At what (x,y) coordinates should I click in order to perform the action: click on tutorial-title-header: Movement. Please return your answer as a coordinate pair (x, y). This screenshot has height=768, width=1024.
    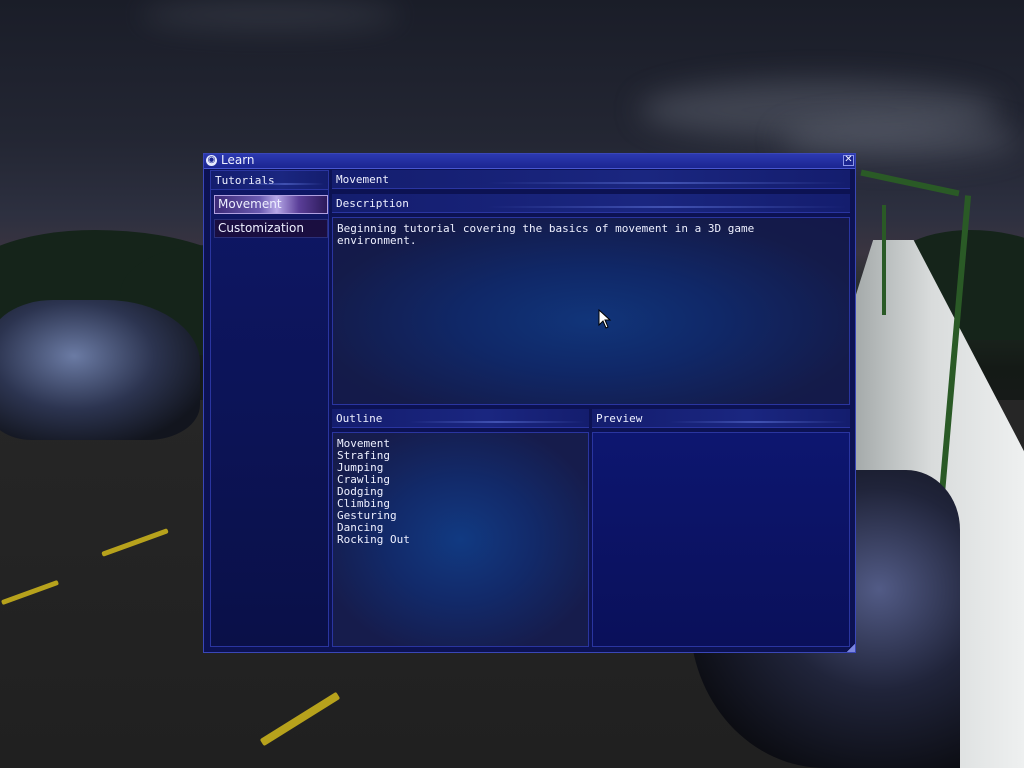
    Looking at the image, I should click on (591, 179).